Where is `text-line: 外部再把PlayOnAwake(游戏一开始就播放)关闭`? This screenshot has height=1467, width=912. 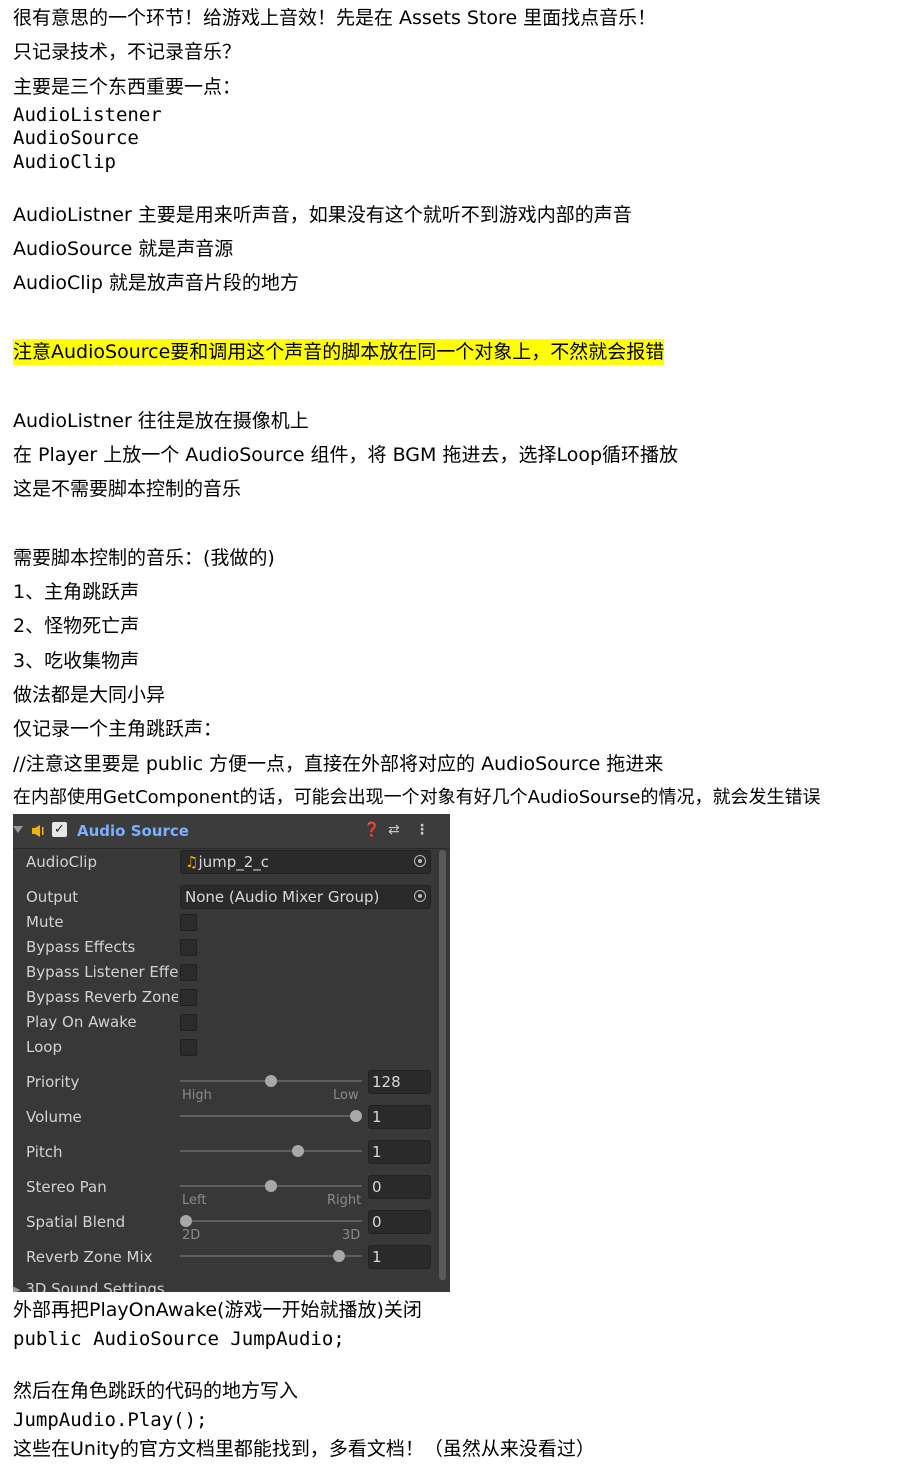 text-line: 外部再把PlayOnAwake(游戏一开始就播放)关闭 is located at coordinates (217, 1310).